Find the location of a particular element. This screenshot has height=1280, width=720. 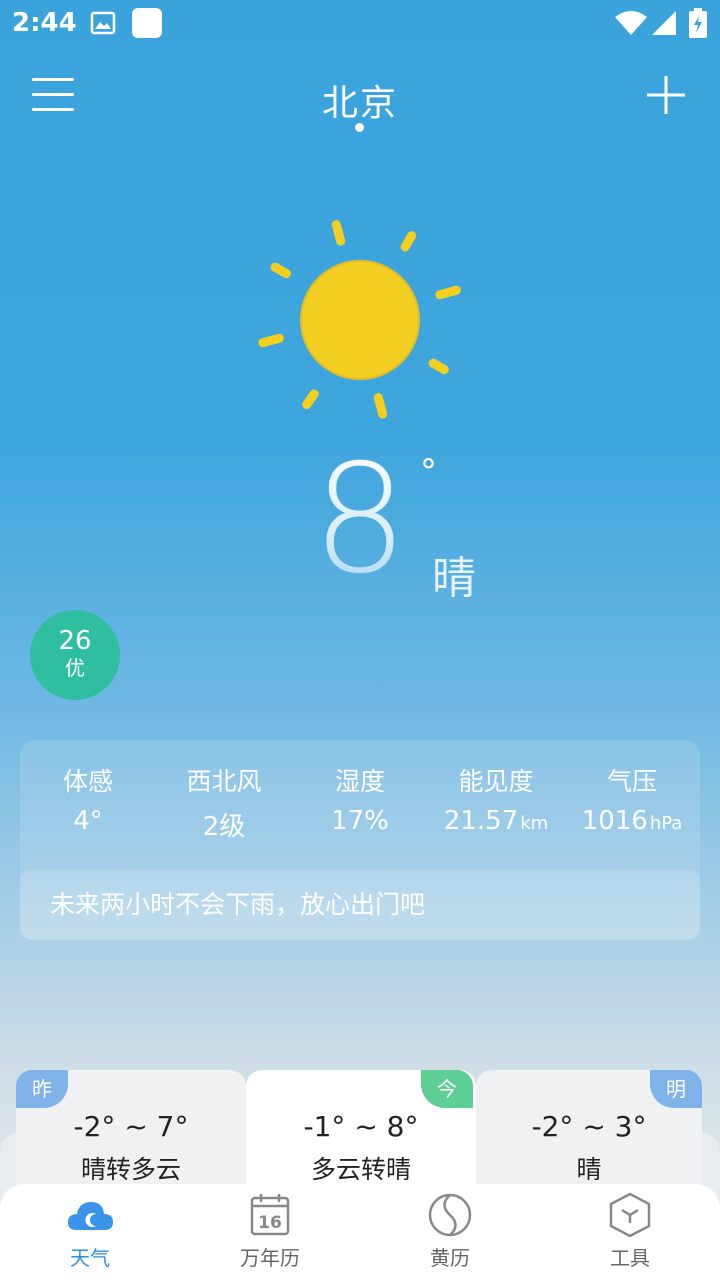

status-time: 2:44 is located at coordinates (44, 23).